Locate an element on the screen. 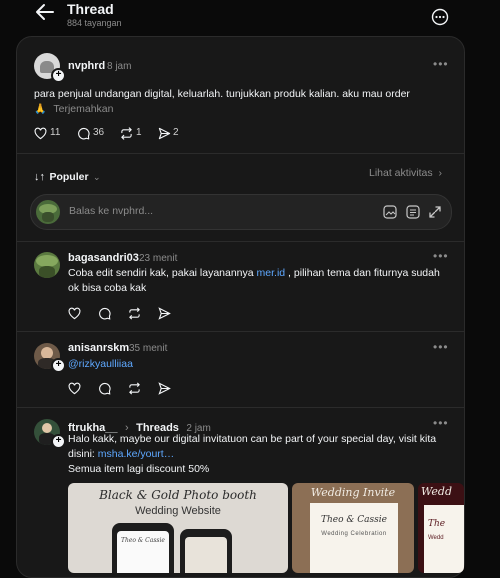  translate-link: Terjemahkan is located at coordinates (83, 109).